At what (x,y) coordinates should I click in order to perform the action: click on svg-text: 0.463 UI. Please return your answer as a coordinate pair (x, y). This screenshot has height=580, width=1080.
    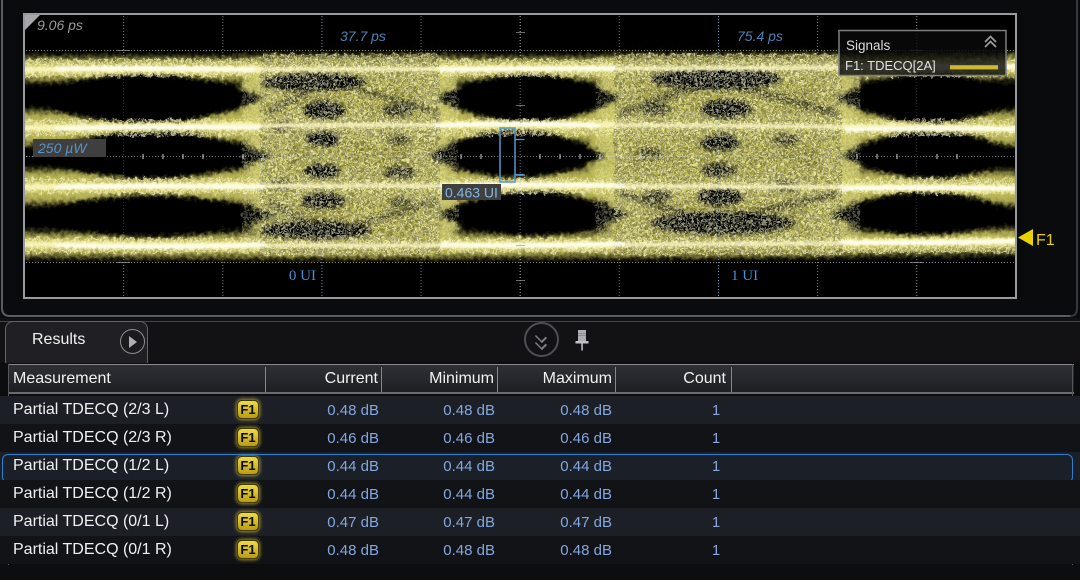
    Looking at the image, I should click on (471, 193).